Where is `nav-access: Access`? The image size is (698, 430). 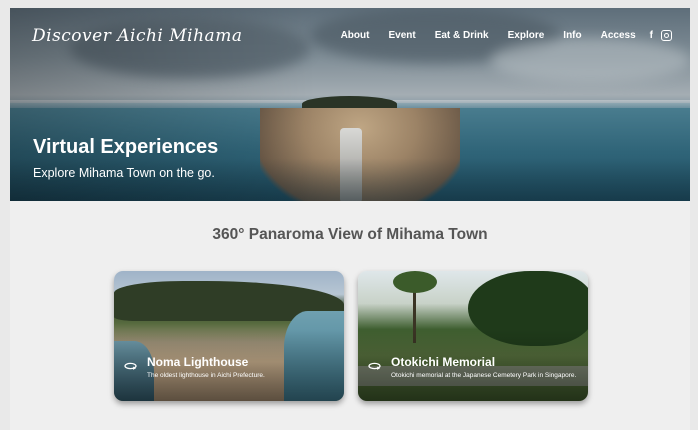 nav-access: Access is located at coordinates (618, 35).